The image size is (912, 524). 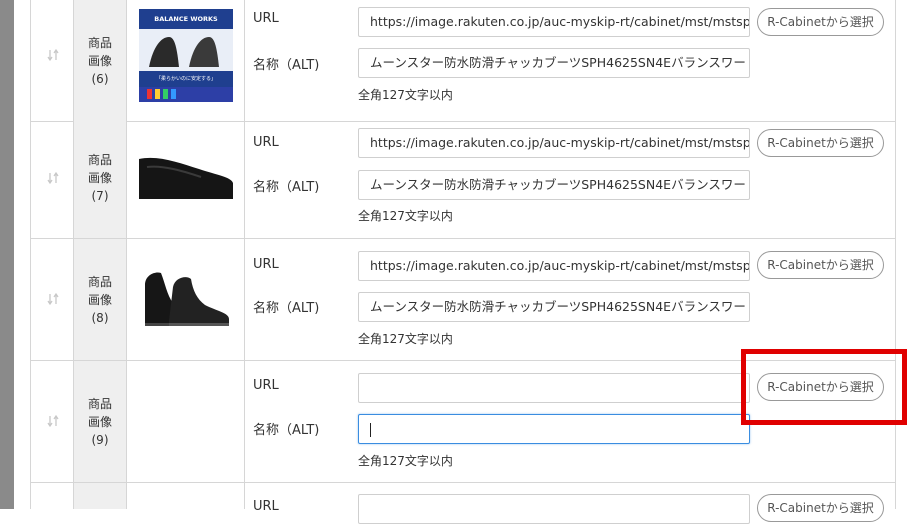 I want to click on image-index: (6), so click(x=100, y=78).